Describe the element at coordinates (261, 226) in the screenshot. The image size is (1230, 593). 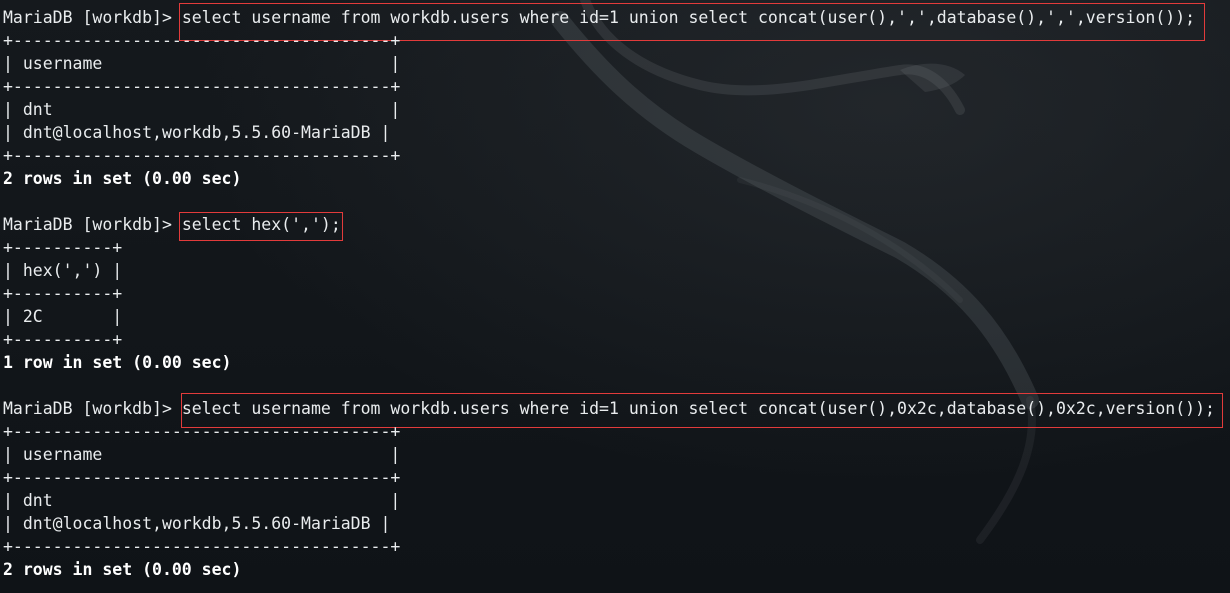
I see `command-highlight-box` at that location.